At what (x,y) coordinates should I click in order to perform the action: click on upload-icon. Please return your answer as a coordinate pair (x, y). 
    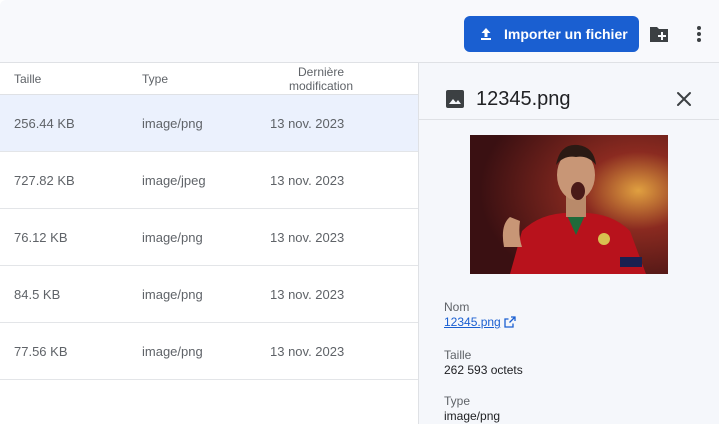
    Looking at the image, I should click on (486, 34).